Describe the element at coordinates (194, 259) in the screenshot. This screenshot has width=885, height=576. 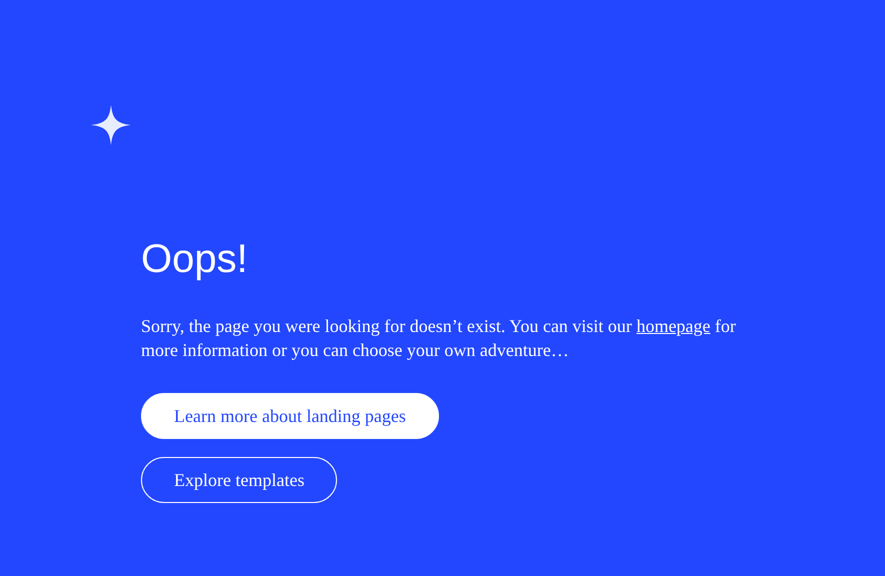
I see `heading: Oops!` at that location.